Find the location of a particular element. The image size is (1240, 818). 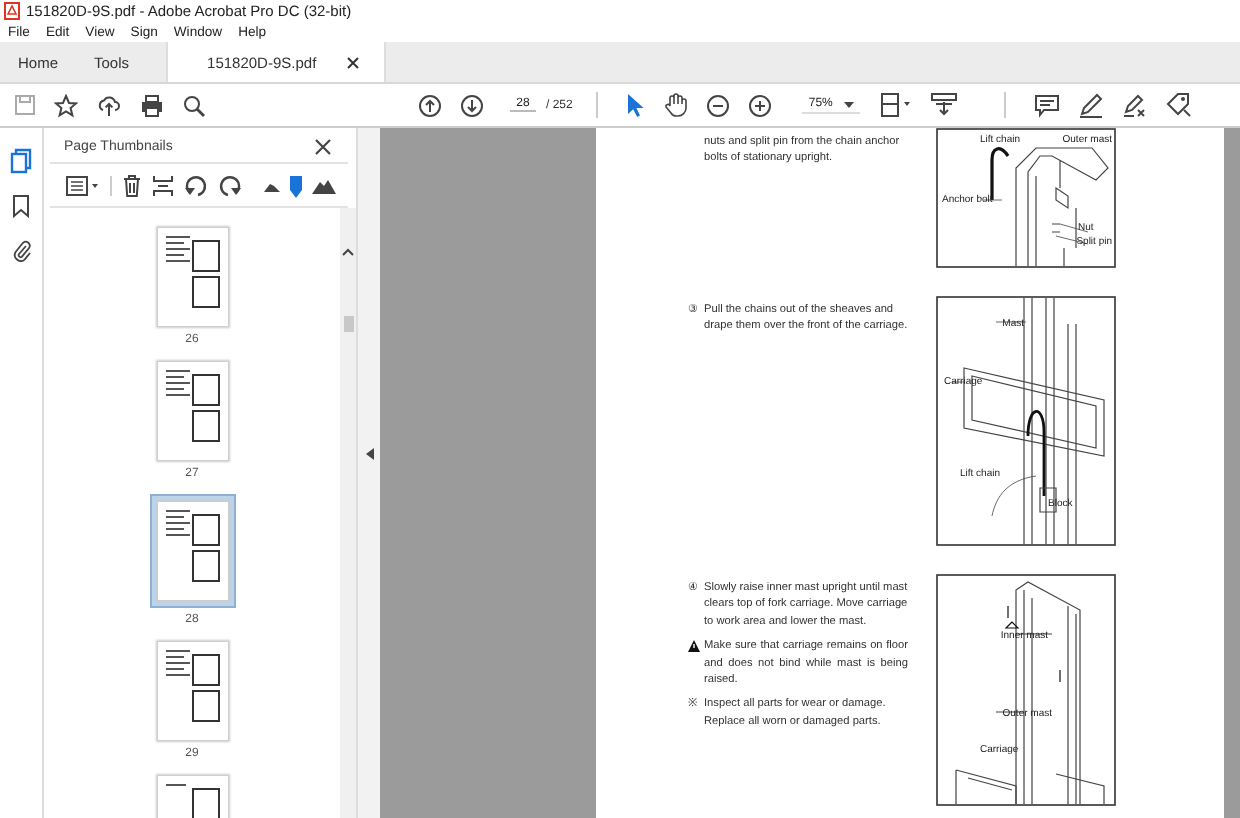

search-icon is located at coordinates (194, 105).